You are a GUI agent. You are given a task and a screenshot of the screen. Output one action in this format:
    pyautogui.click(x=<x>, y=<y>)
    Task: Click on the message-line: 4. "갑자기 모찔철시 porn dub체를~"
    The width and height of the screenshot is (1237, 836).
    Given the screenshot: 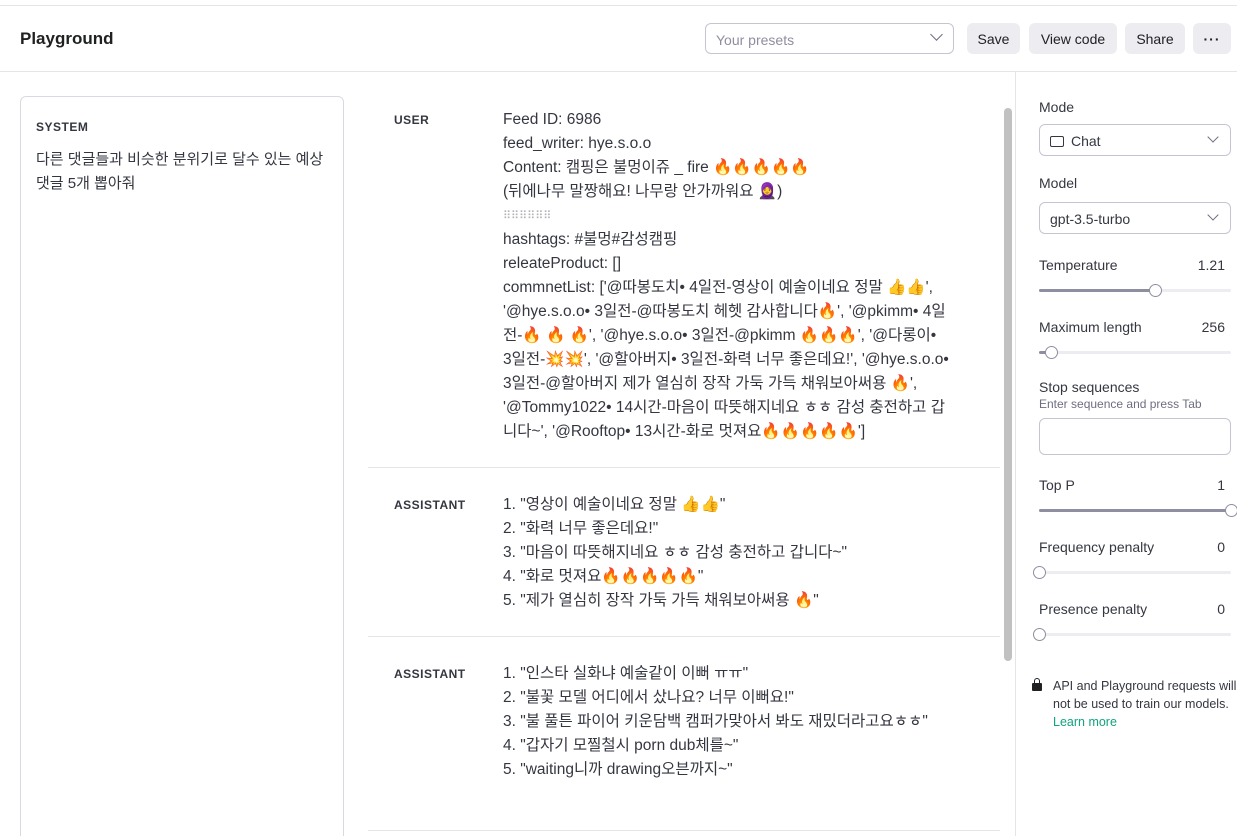 What is the action you would take?
    pyautogui.click(x=621, y=745)
    